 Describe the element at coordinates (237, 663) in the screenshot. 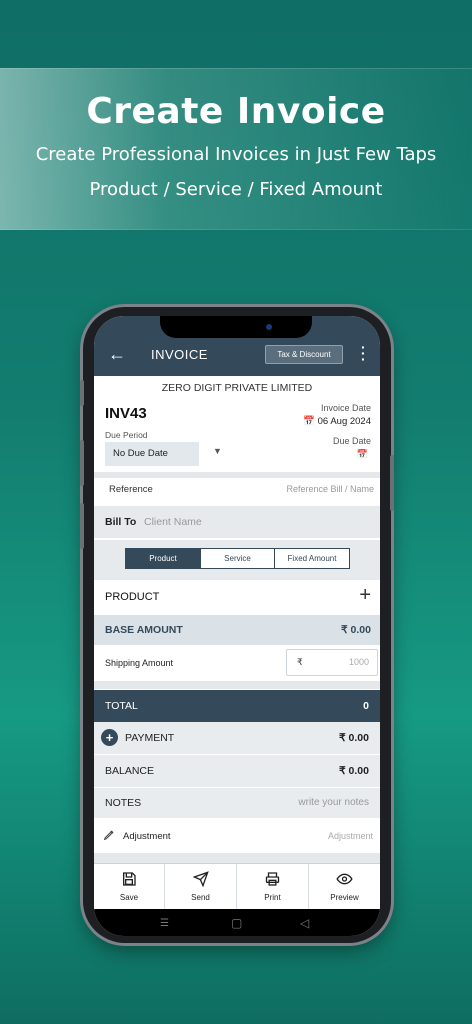

I see `shipping-row: Shipping Amount ₹ 1000` at that location.